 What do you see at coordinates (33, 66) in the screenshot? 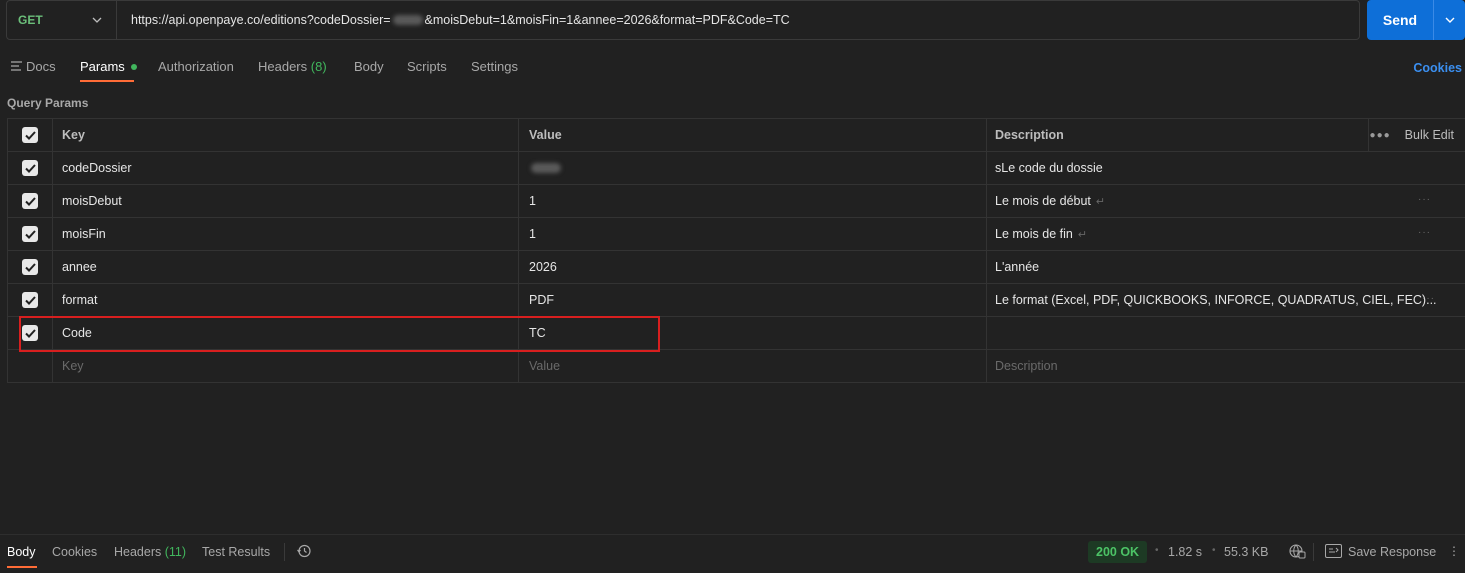
I see `tab-docs: Docs` at bounding box center [33, 66].